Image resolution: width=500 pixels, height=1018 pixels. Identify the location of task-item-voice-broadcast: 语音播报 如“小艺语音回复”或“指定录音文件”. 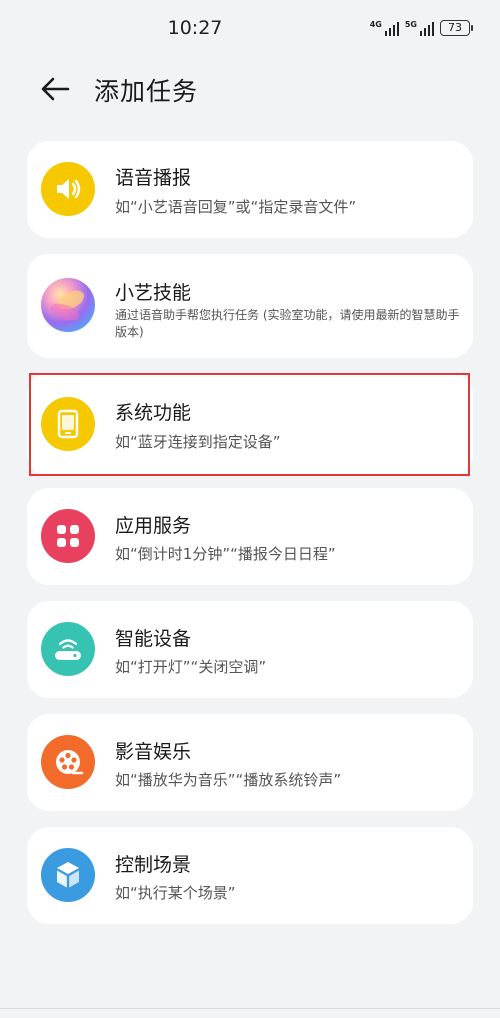
(250, 189).